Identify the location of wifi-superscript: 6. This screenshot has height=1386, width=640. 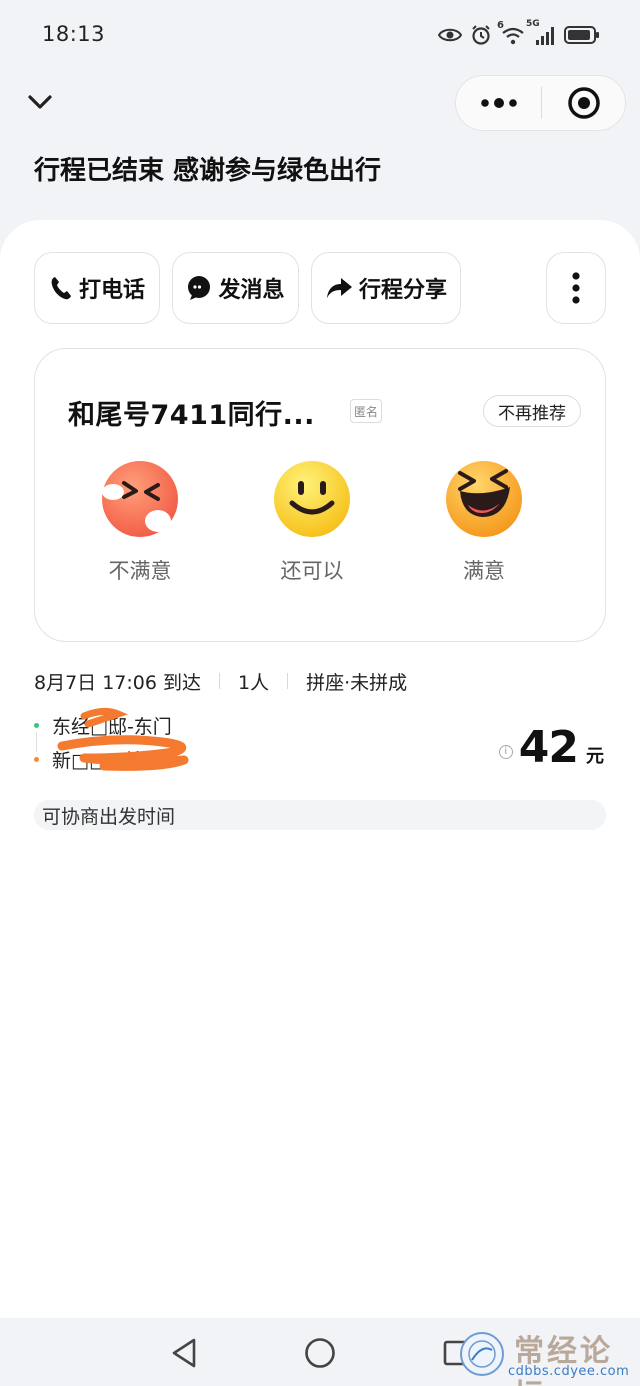
(500, 25).